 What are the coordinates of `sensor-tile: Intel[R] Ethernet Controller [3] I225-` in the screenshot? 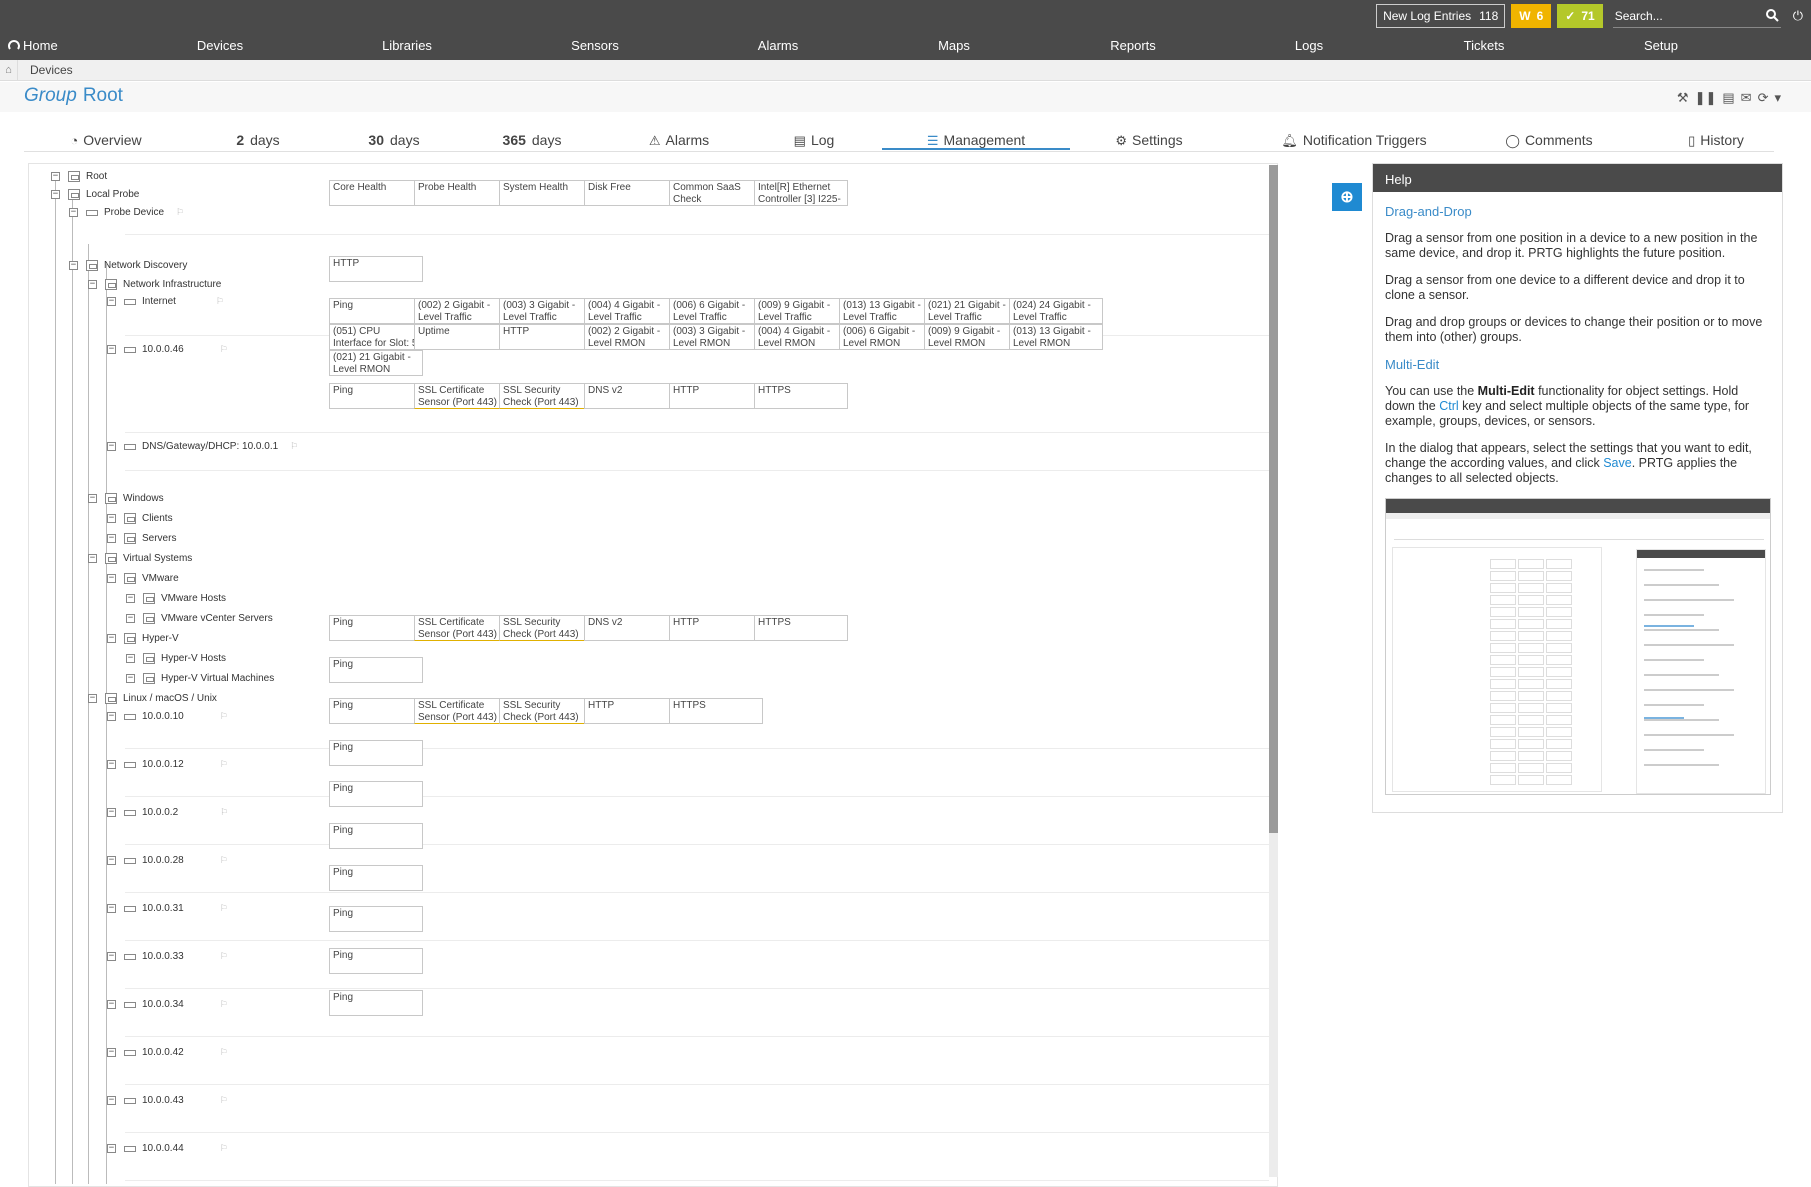 It's located at (801, 193).